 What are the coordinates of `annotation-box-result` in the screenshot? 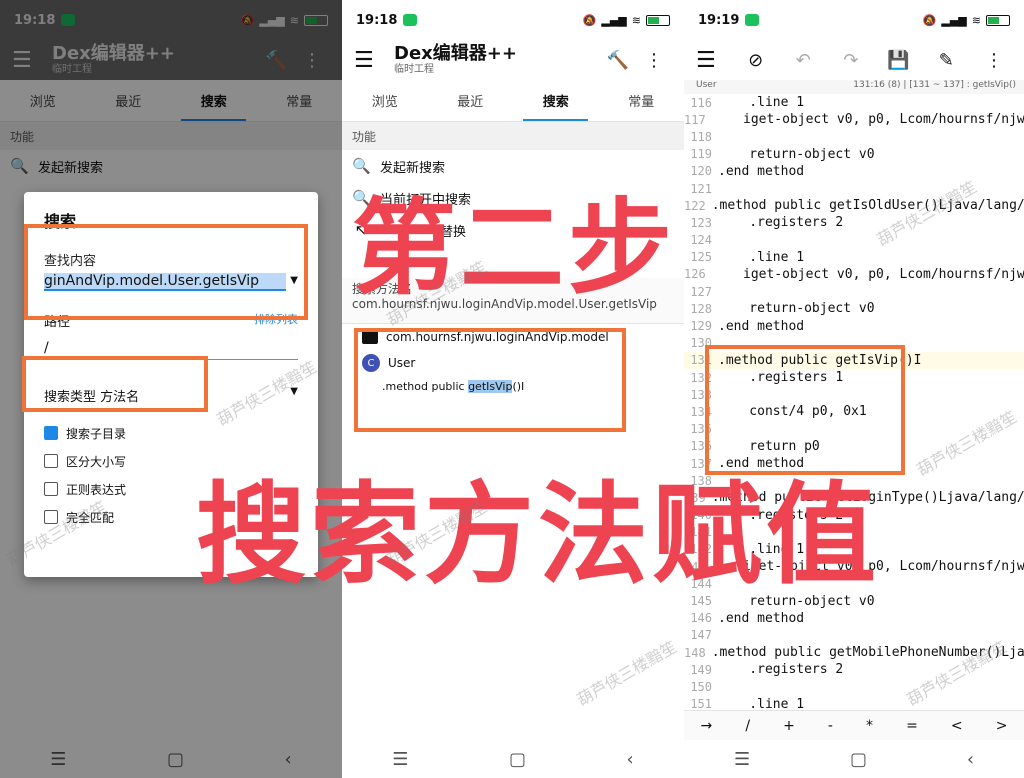 It's located at (490, 380).